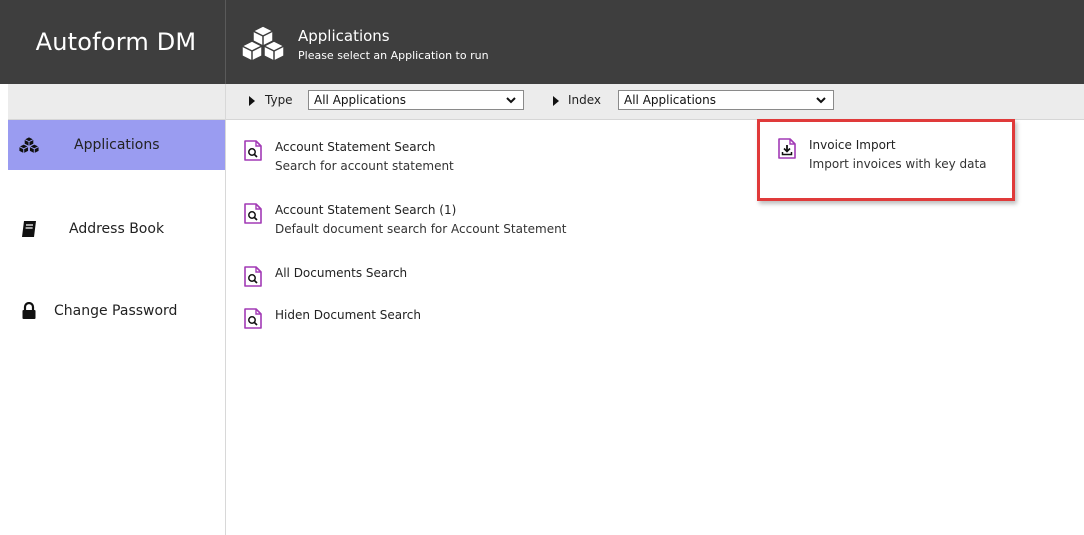 Image resolution: width=1084 pixels, height=535 pixels. I want to click on index-filter-label: Index, so click(585, 100).